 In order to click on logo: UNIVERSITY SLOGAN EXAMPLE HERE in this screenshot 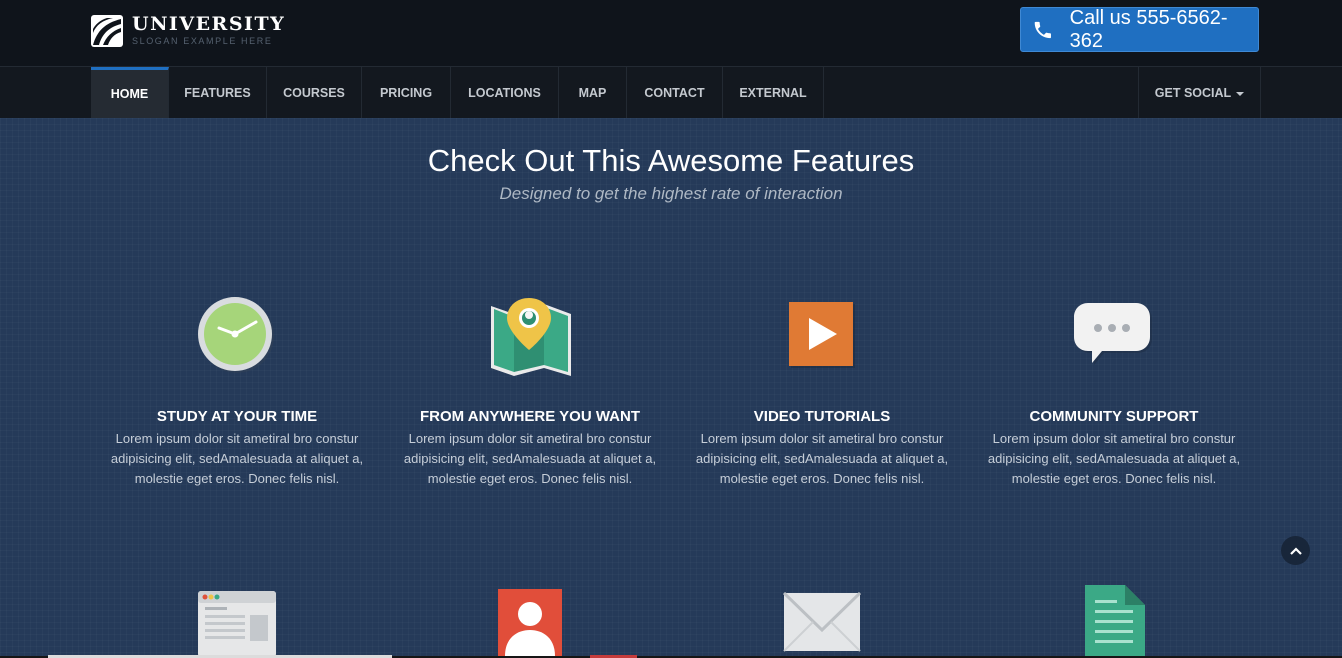, I will do `click(188, 30)`.